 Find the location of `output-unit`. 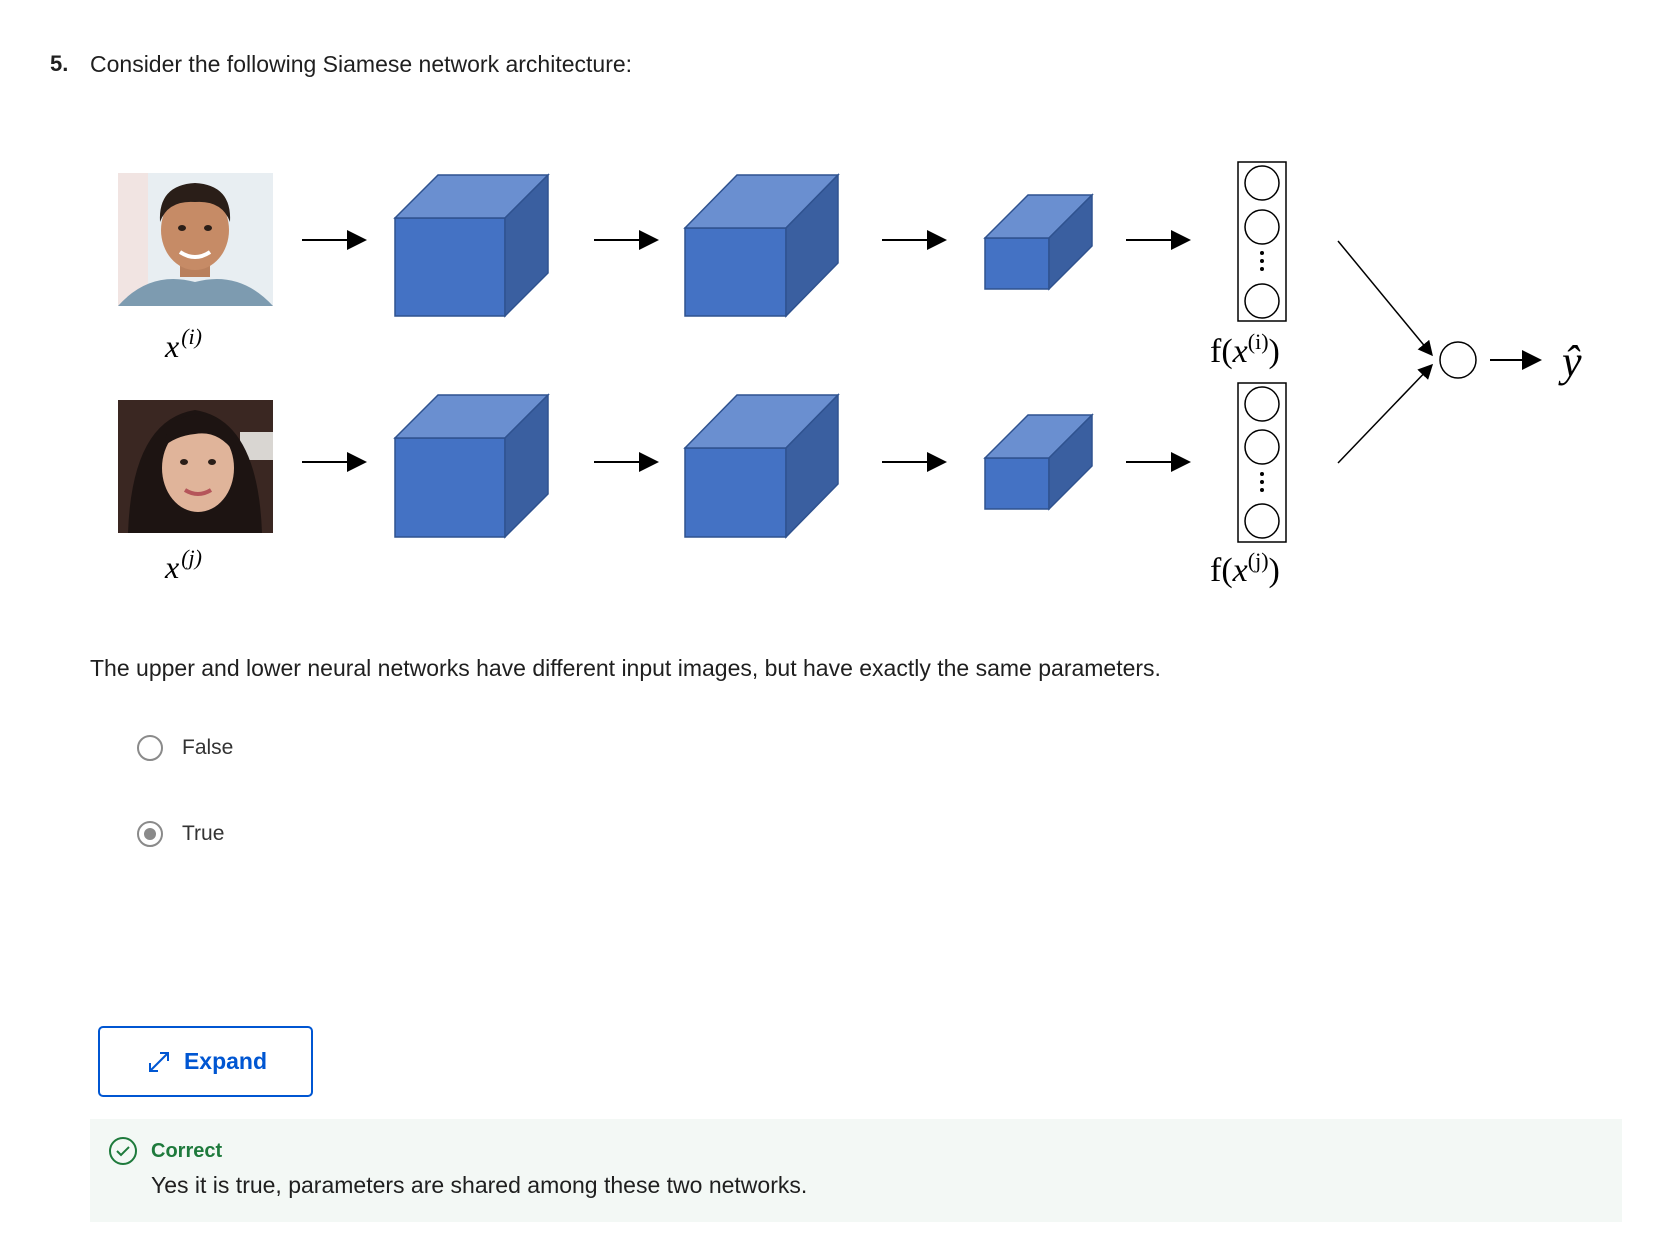

output-unit is located at coordinates (1458, 360).